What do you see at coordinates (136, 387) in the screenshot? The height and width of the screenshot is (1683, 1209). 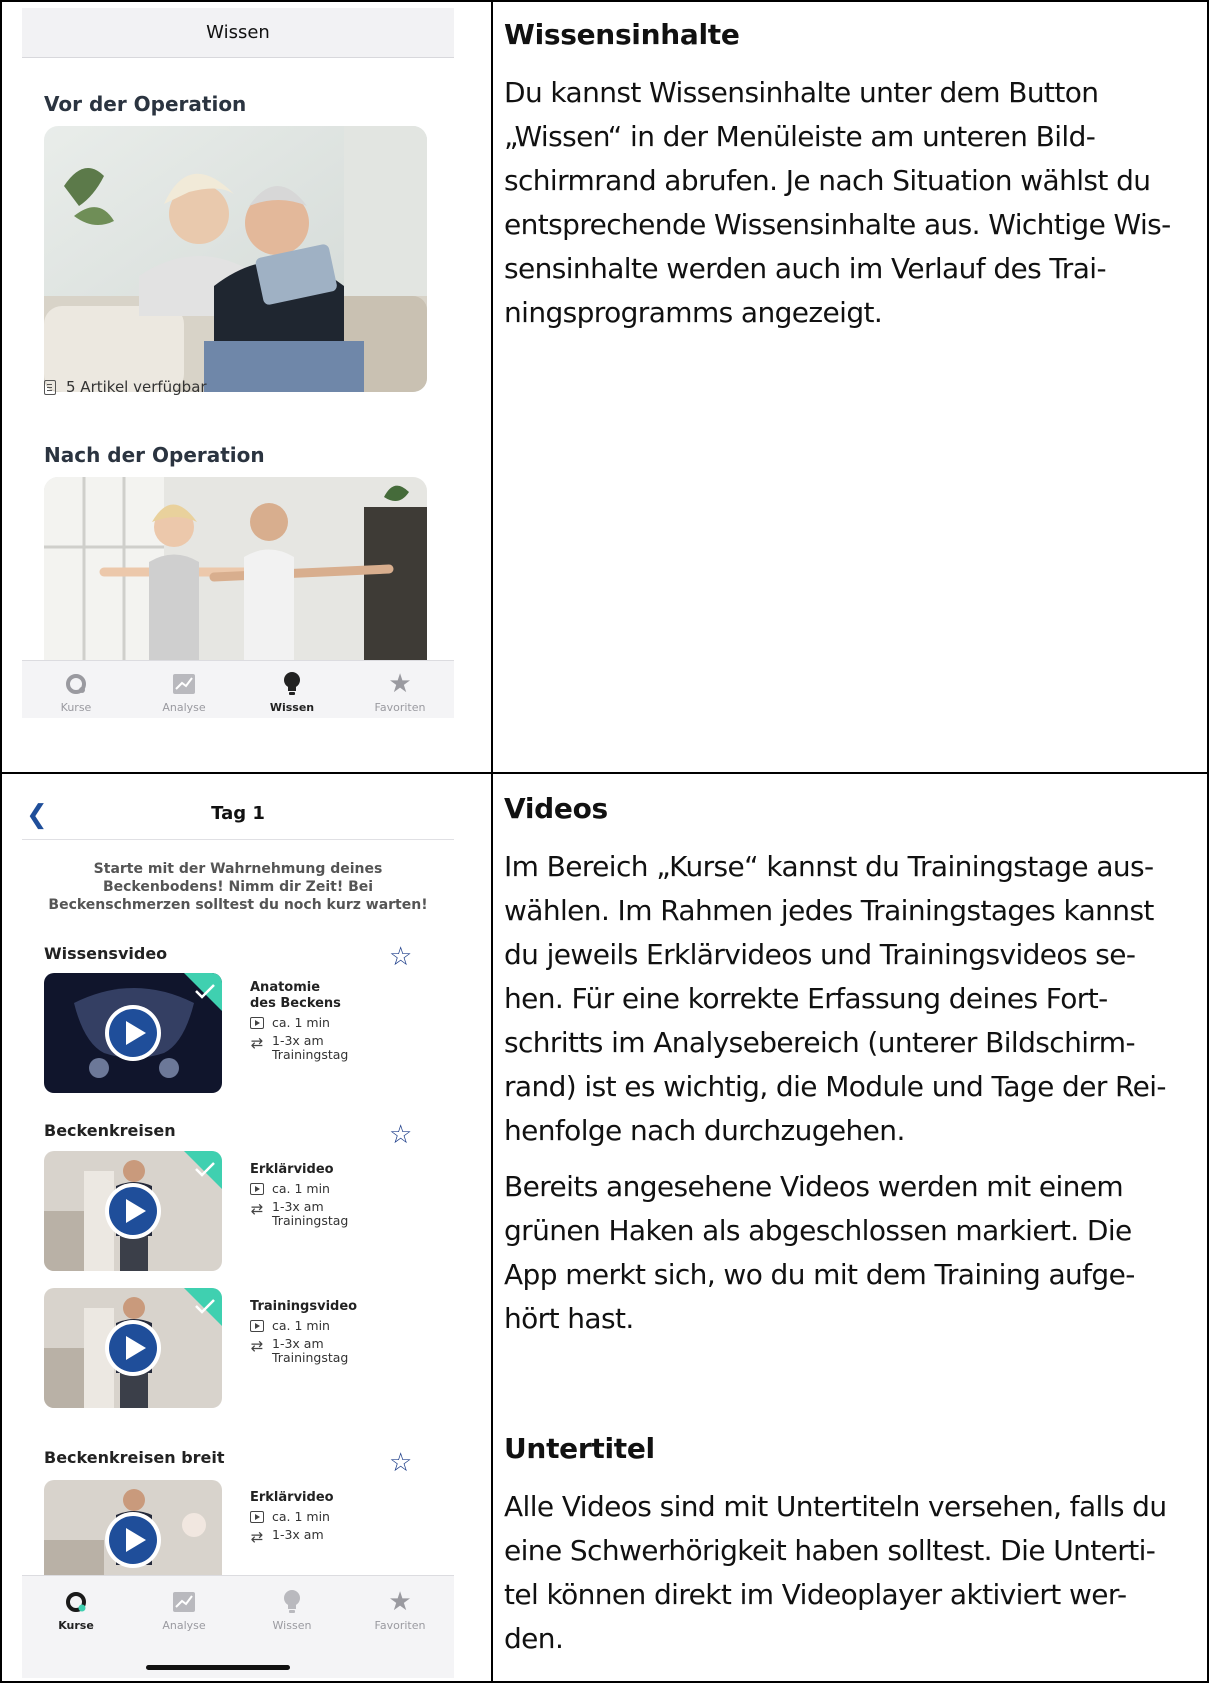 I see `article-count-label: 5 Artikel verfügbar` at bounding box center [136, 387].